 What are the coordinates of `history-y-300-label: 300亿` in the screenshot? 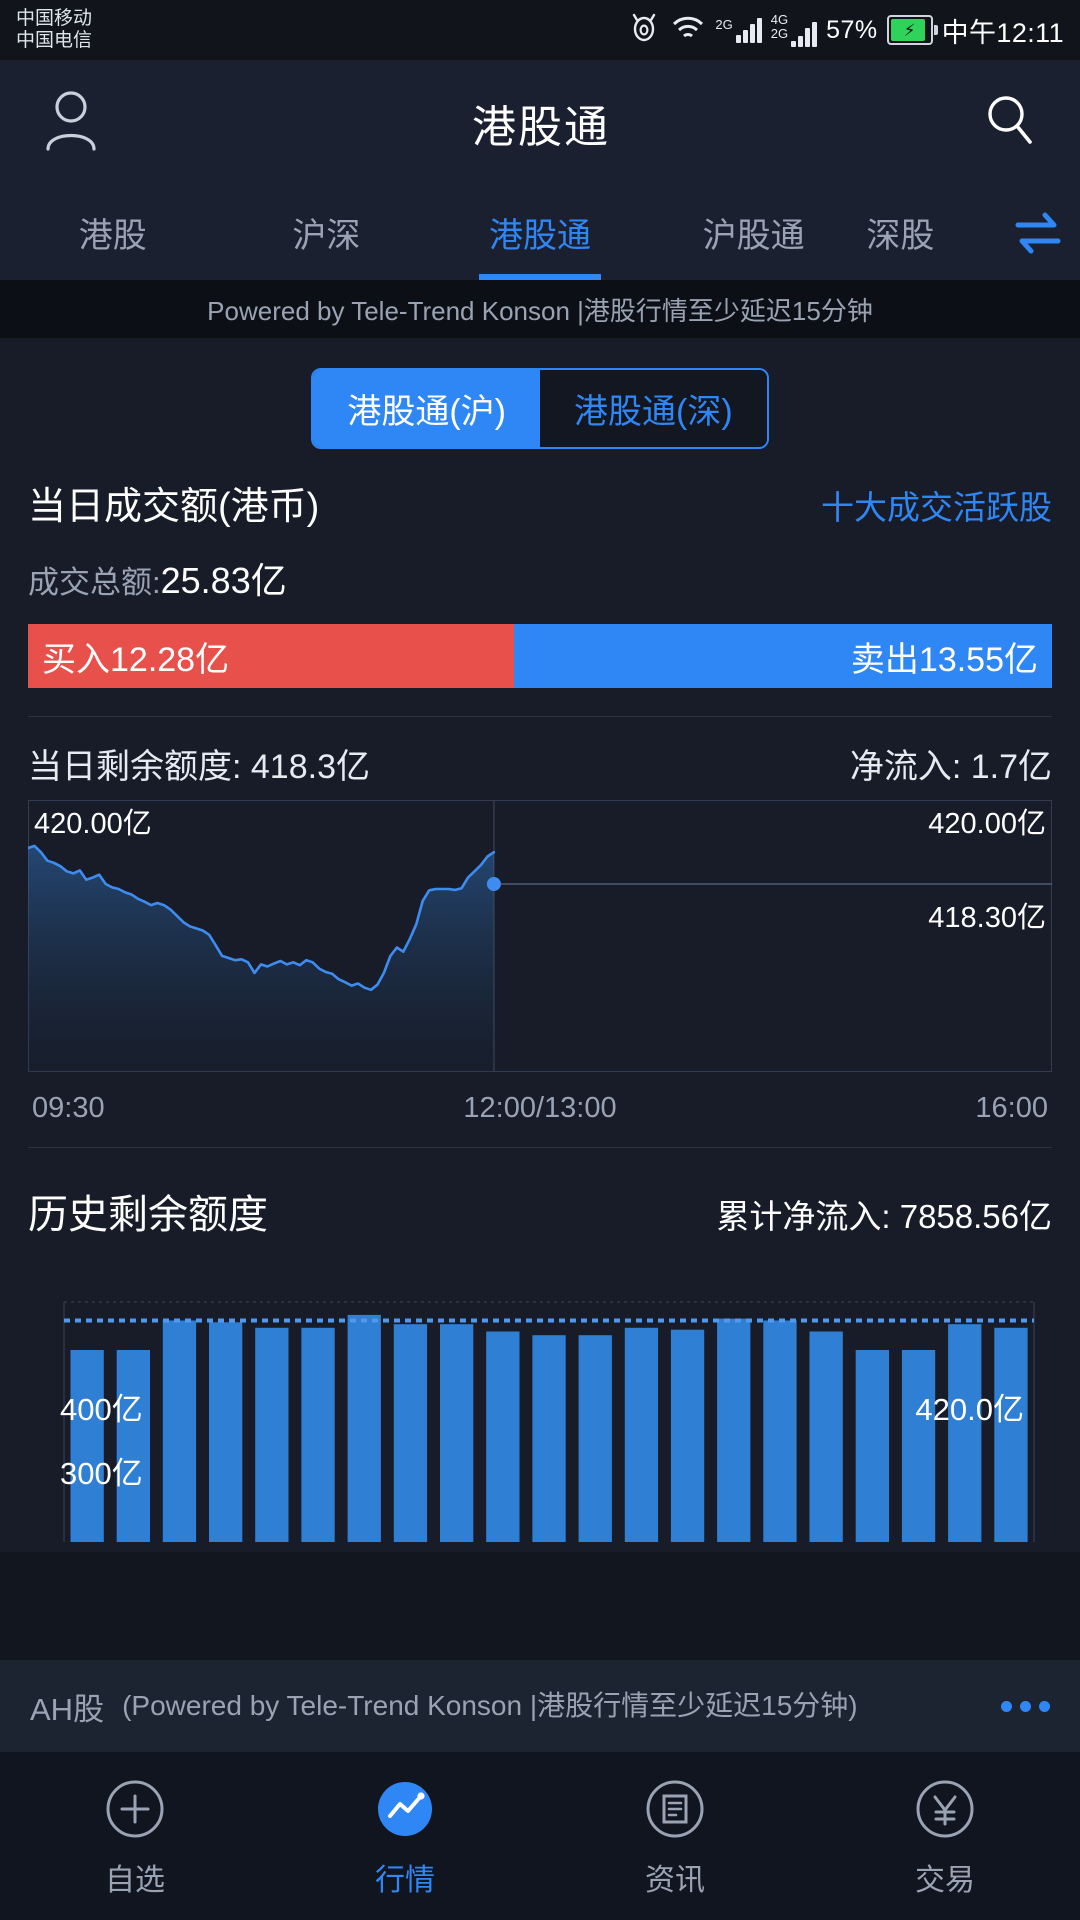 It's located at (101, 1473).